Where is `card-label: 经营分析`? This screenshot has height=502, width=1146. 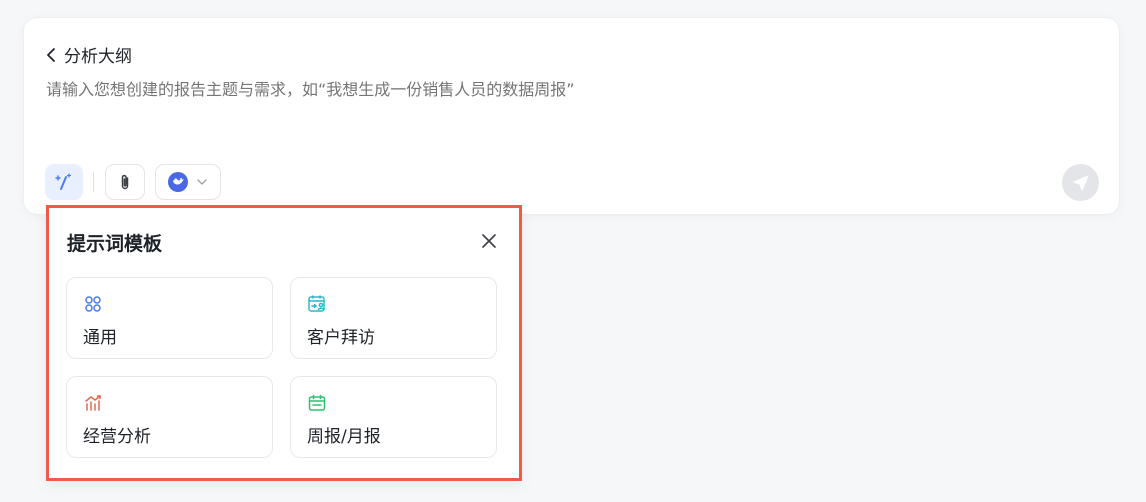 card-label: 经营分析 is located at coordinates (117, 437).